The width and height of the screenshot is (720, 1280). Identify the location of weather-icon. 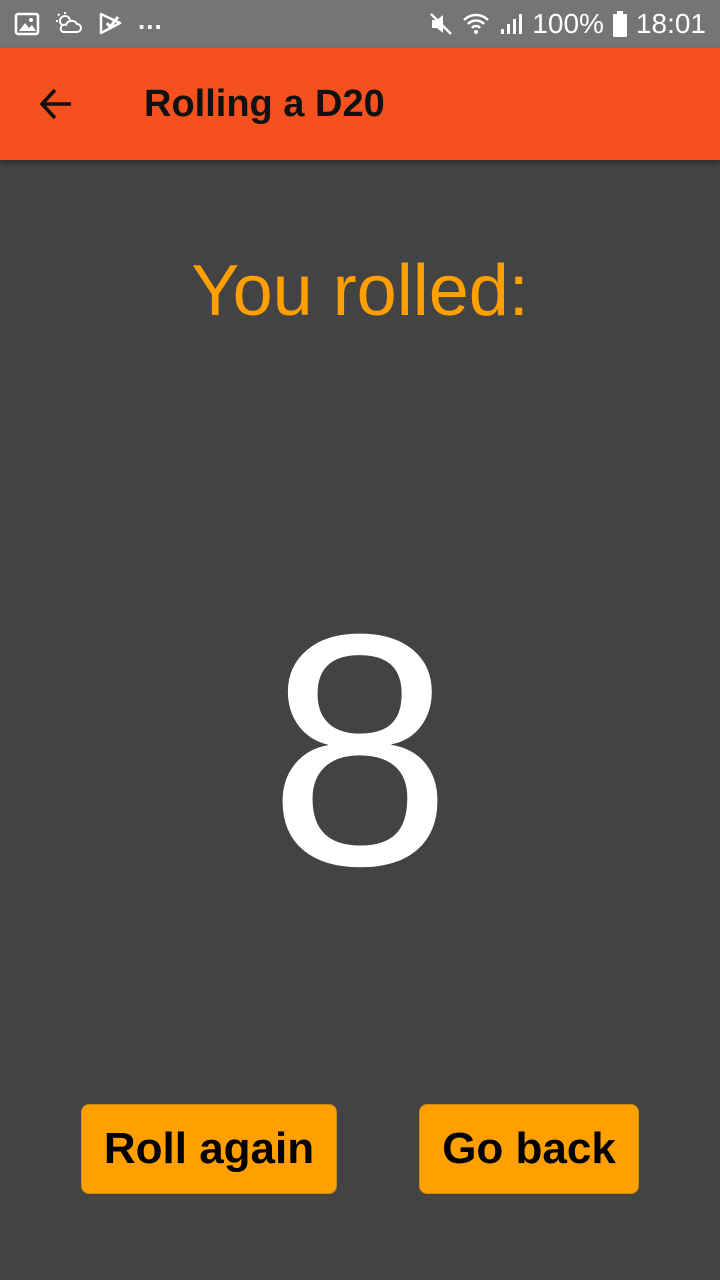
(69, 24).